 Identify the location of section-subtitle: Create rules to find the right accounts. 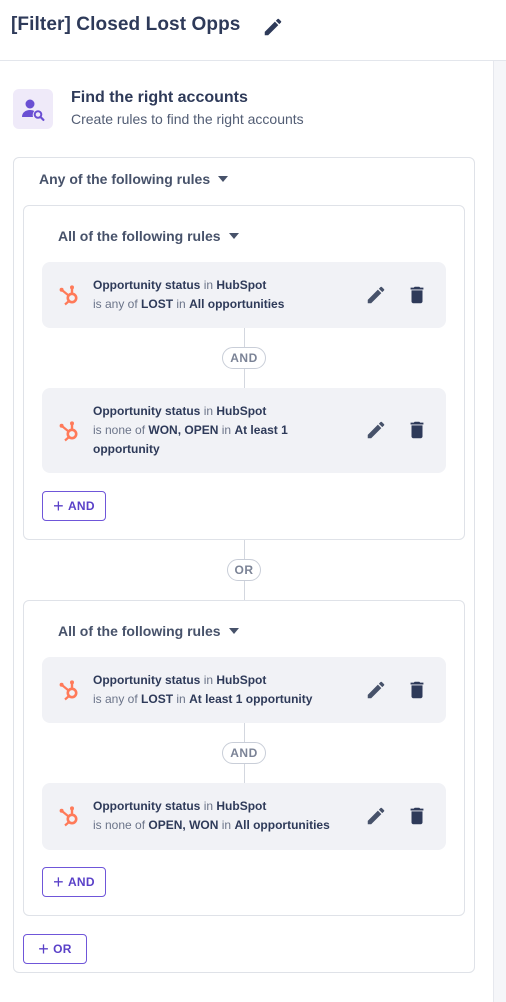
(187, 119).